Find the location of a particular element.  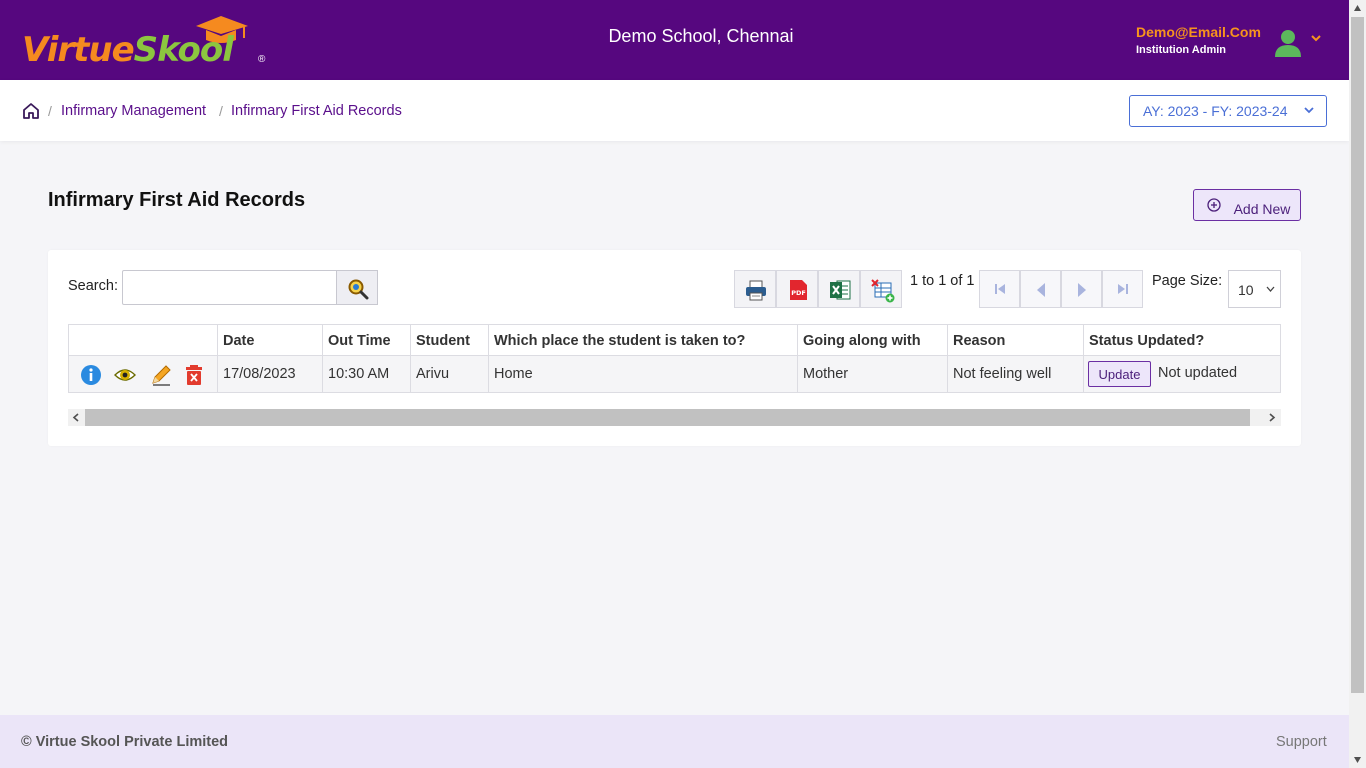

search-input is located at coordinates (229, 287).